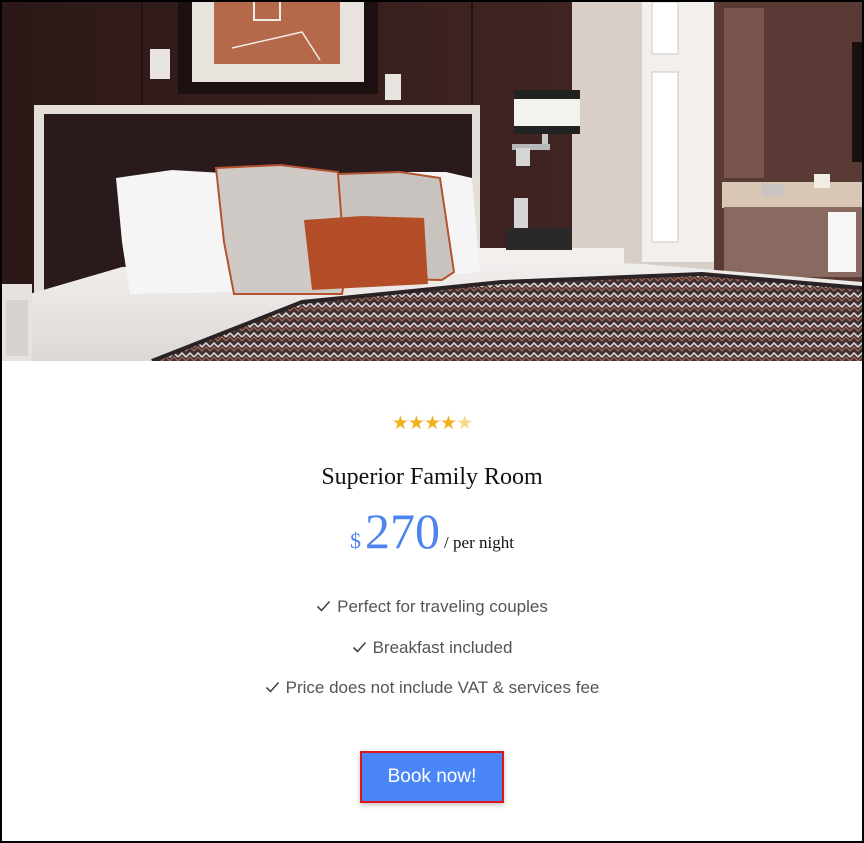 The image size is (864, 843). Describe the element at coordinates (403, 531) in the screenshot. I see `price-amount: 270` at that location.